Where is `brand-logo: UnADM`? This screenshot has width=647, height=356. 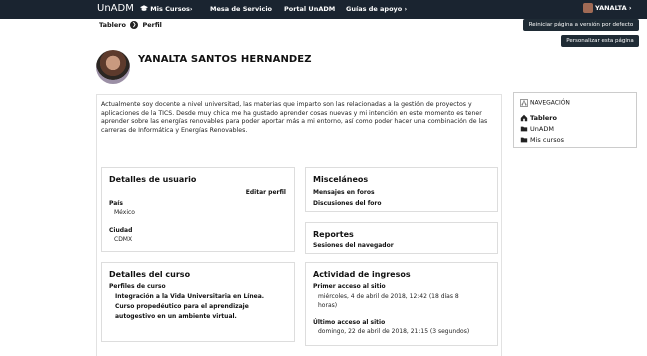 brand-logo: UnADM is located at coordinates (115, 8).